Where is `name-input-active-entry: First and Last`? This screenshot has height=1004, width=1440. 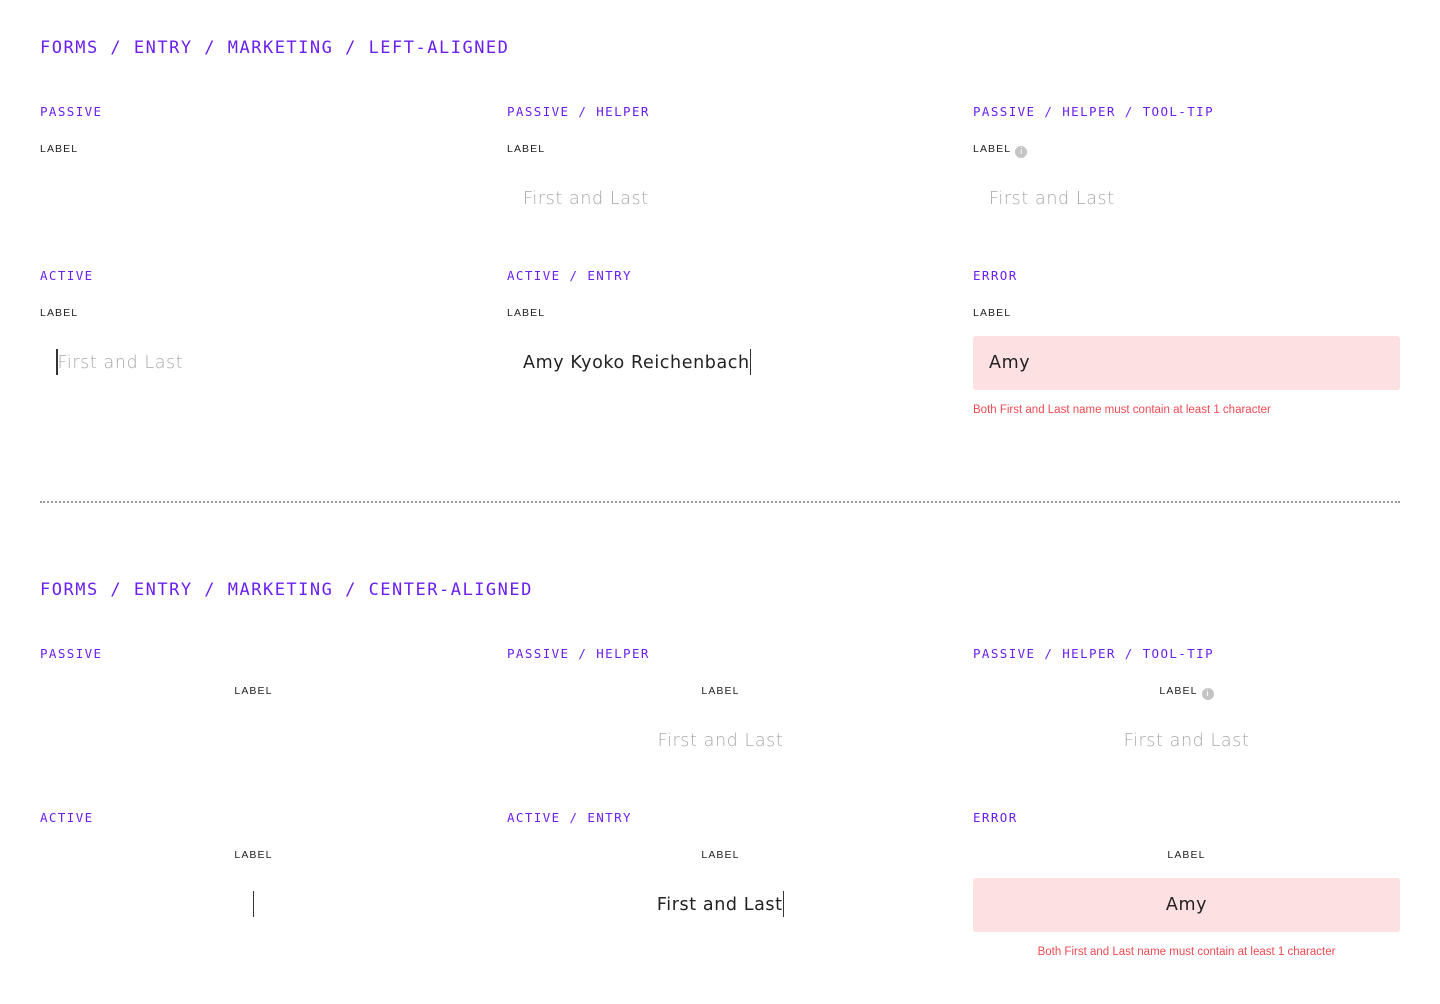
name-input-active-entry: First and Last is located at coordinates (720, 905).